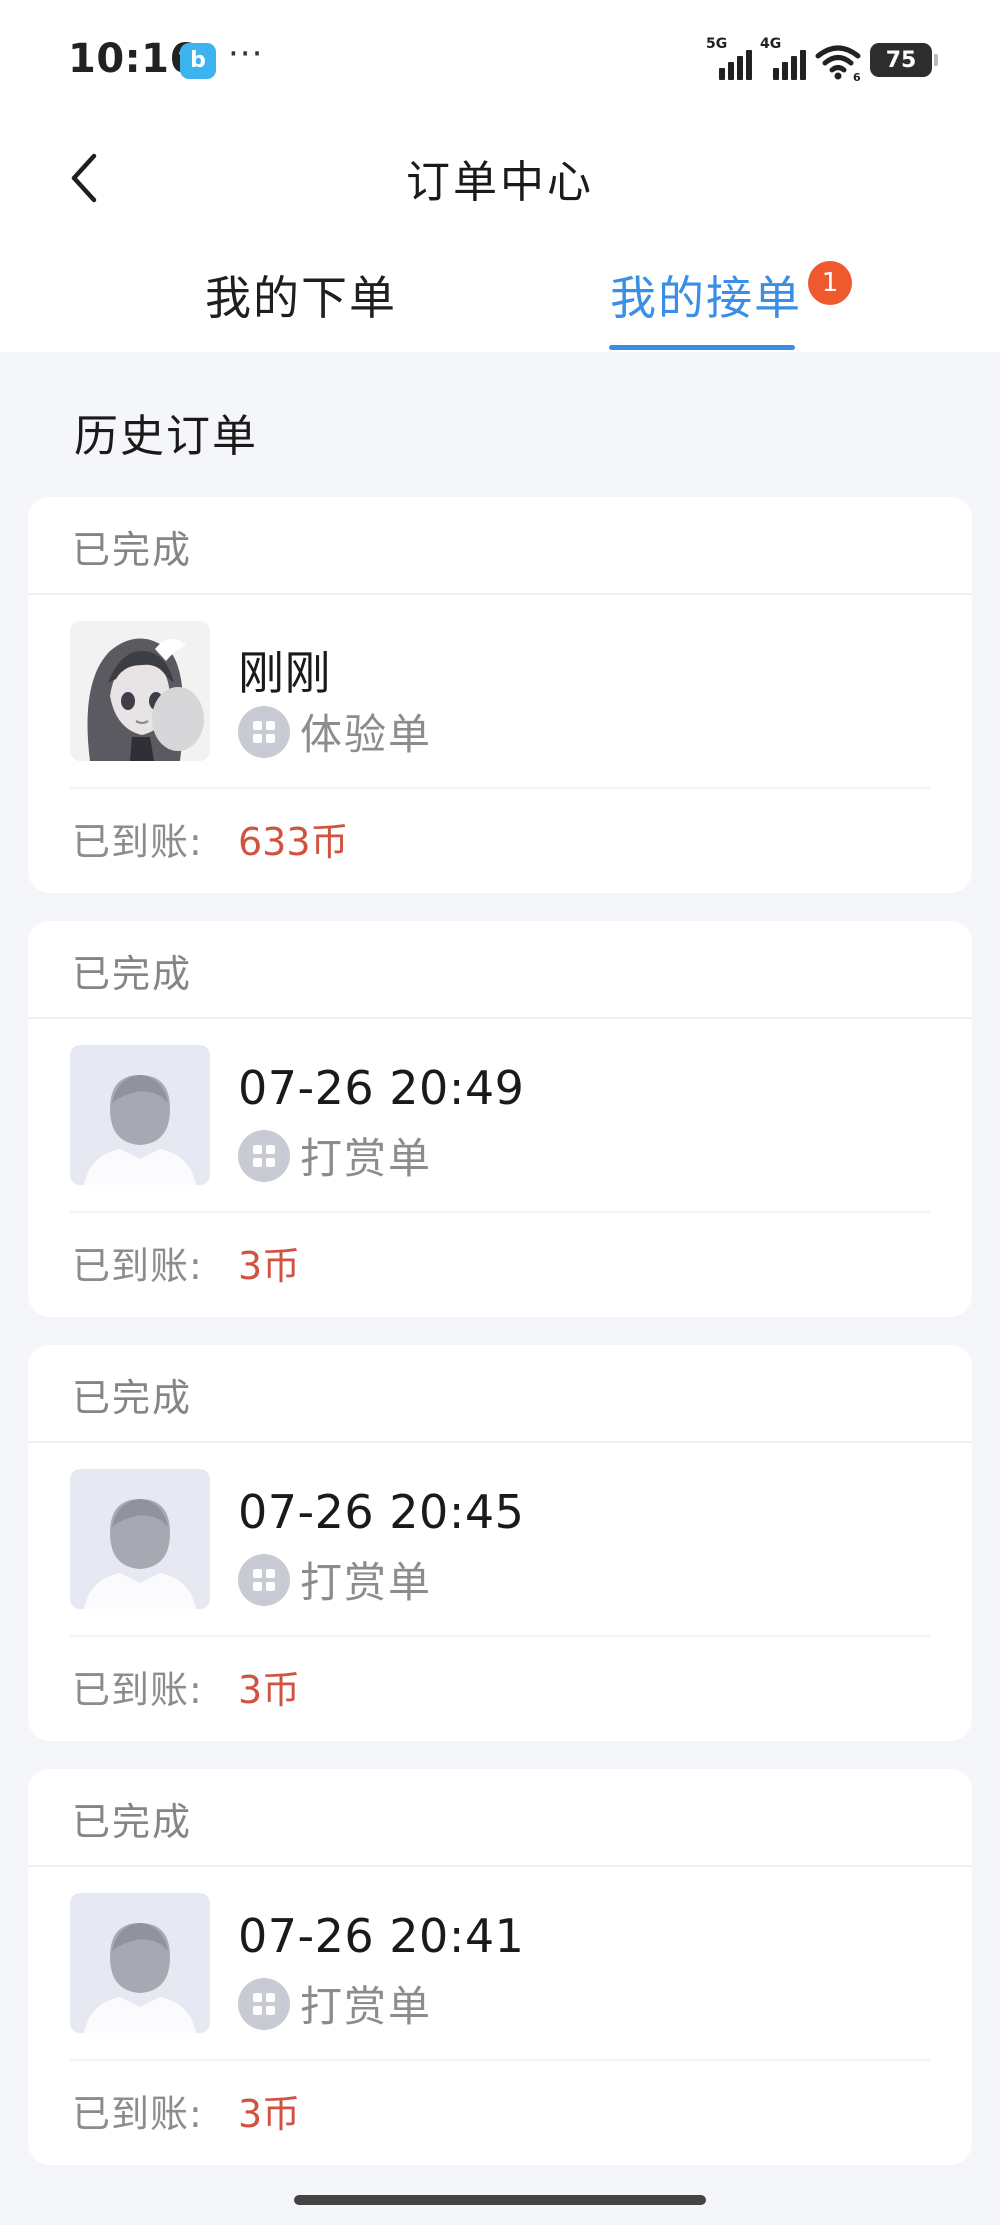 This screenshot has width=1000, height=2225. I want to click on order-type-label: 体验单, so click(366, 734).